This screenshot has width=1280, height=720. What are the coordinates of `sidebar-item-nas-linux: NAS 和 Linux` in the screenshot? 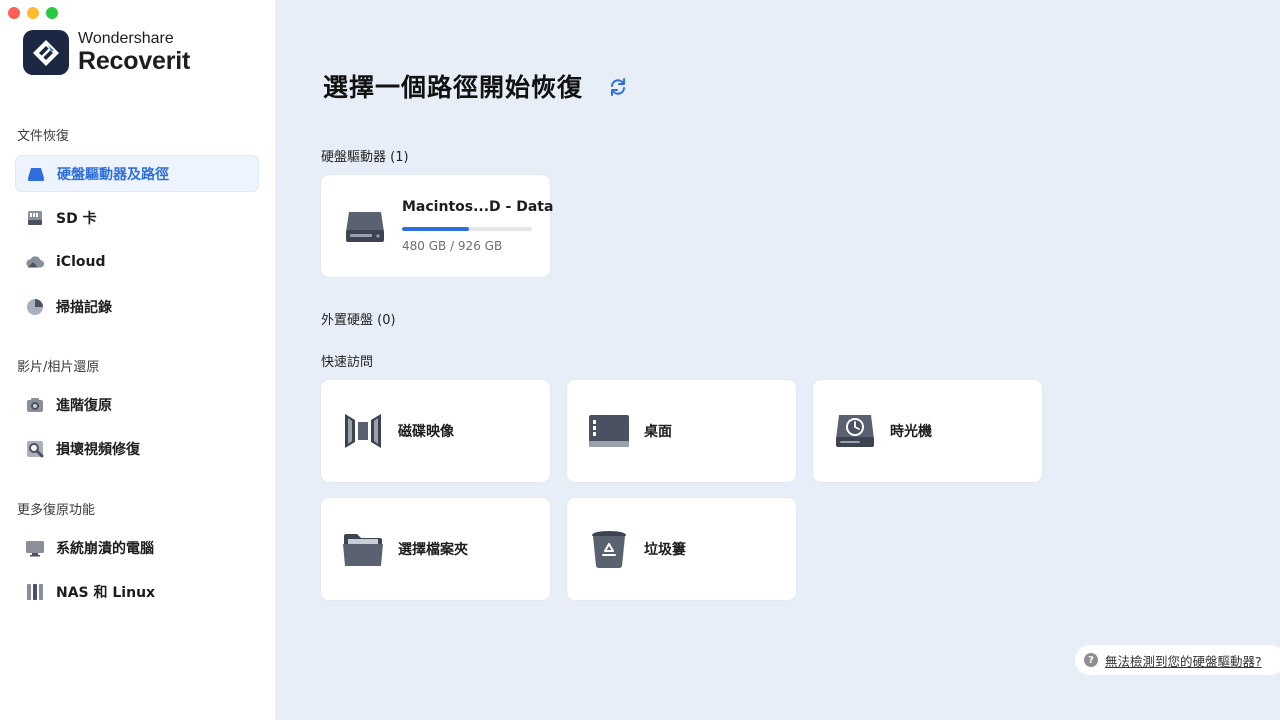 It's located at (137, 591).